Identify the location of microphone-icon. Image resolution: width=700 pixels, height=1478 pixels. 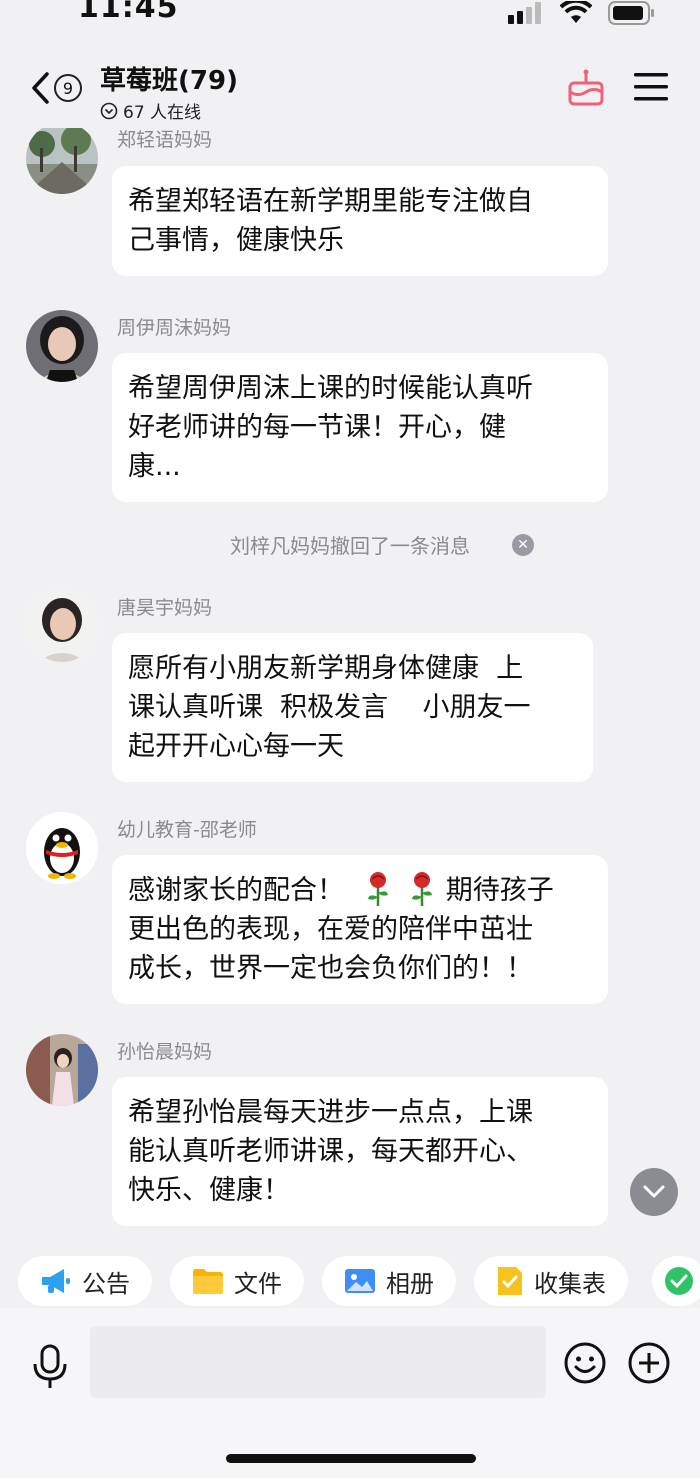
(50, 1366).